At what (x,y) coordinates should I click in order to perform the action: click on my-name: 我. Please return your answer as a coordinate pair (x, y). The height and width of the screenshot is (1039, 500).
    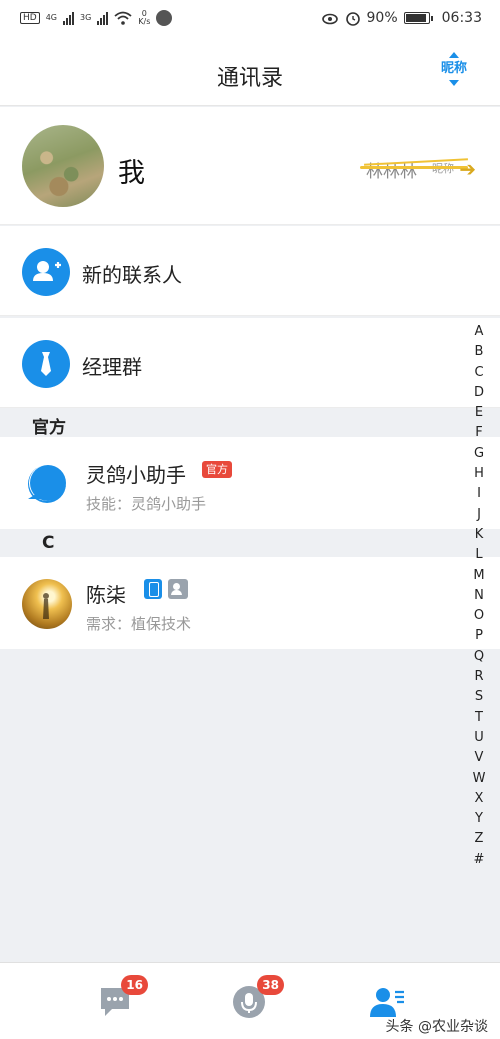
    Looking at the image, I should click on (131, 173).